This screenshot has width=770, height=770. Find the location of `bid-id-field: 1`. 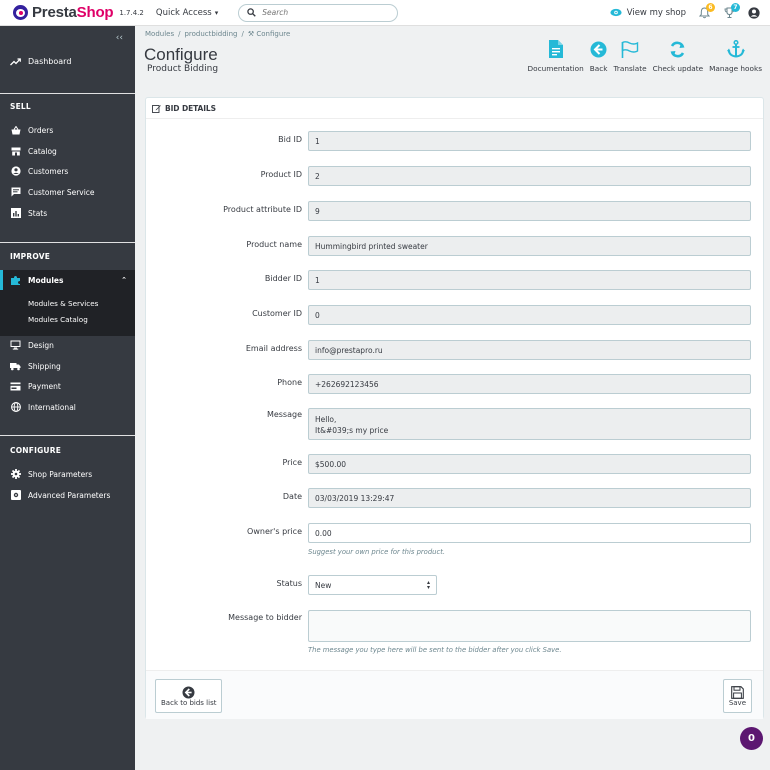

bid-id-field: 1 is located at coordinates (529, 141).